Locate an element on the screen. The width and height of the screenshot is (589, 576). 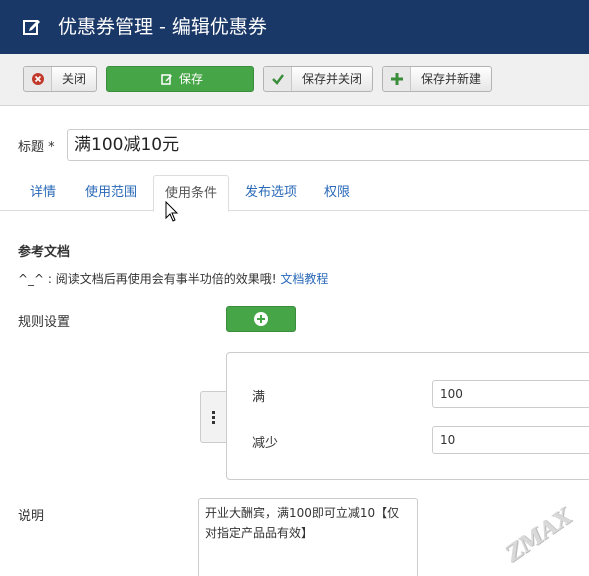
plus-icon-box is located at coordinates (397, 79).